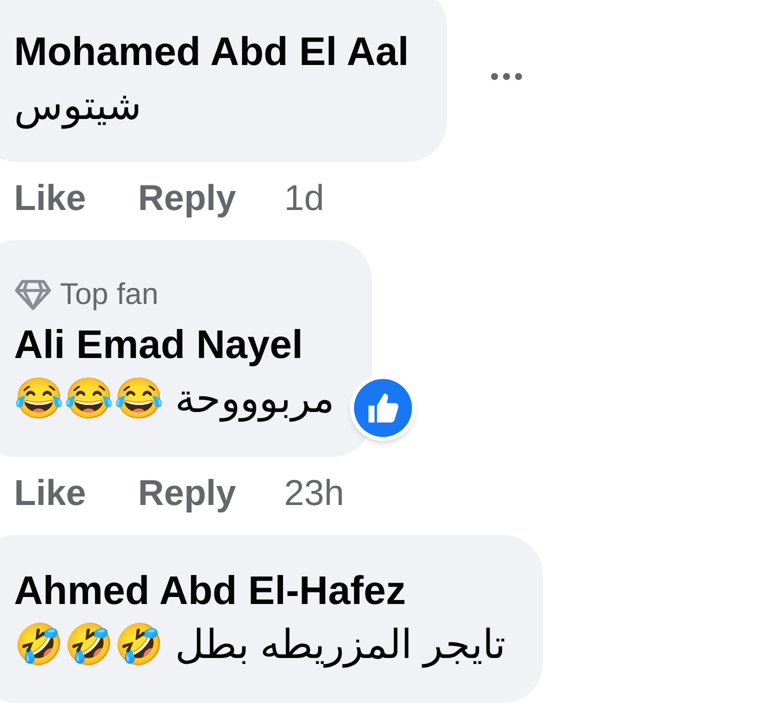  I want to click on diamond-icon, so click(33, 295).